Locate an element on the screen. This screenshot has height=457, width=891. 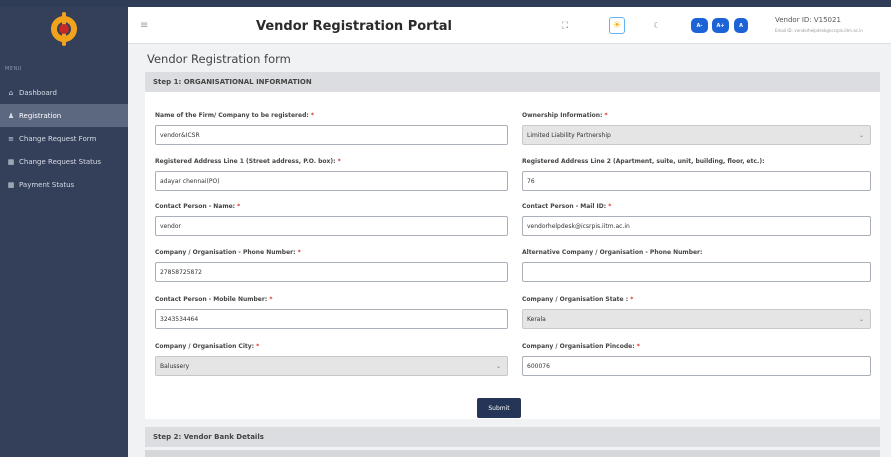
moon-icon: ☾ is located at coordinates (657, 25).